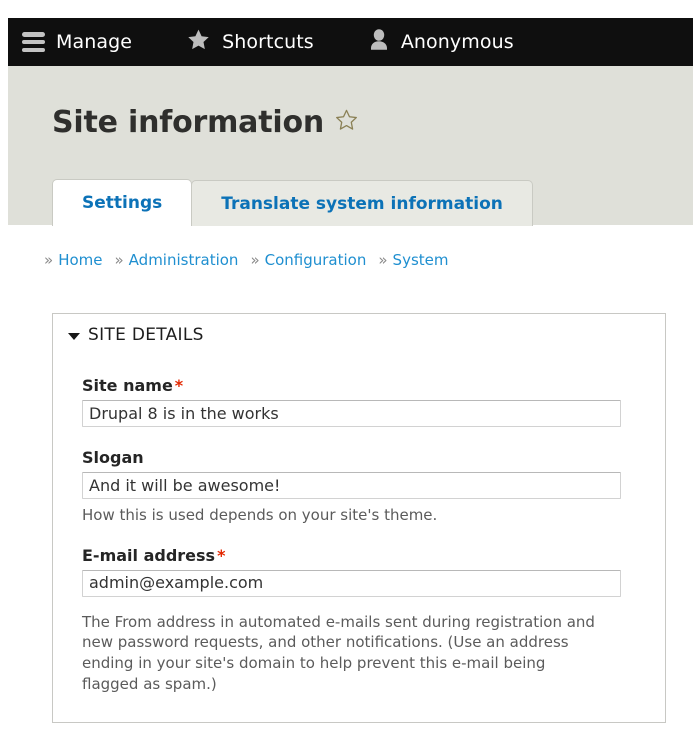  I want to click on toolbar-item-account: Anonymous, so click(441, 42).